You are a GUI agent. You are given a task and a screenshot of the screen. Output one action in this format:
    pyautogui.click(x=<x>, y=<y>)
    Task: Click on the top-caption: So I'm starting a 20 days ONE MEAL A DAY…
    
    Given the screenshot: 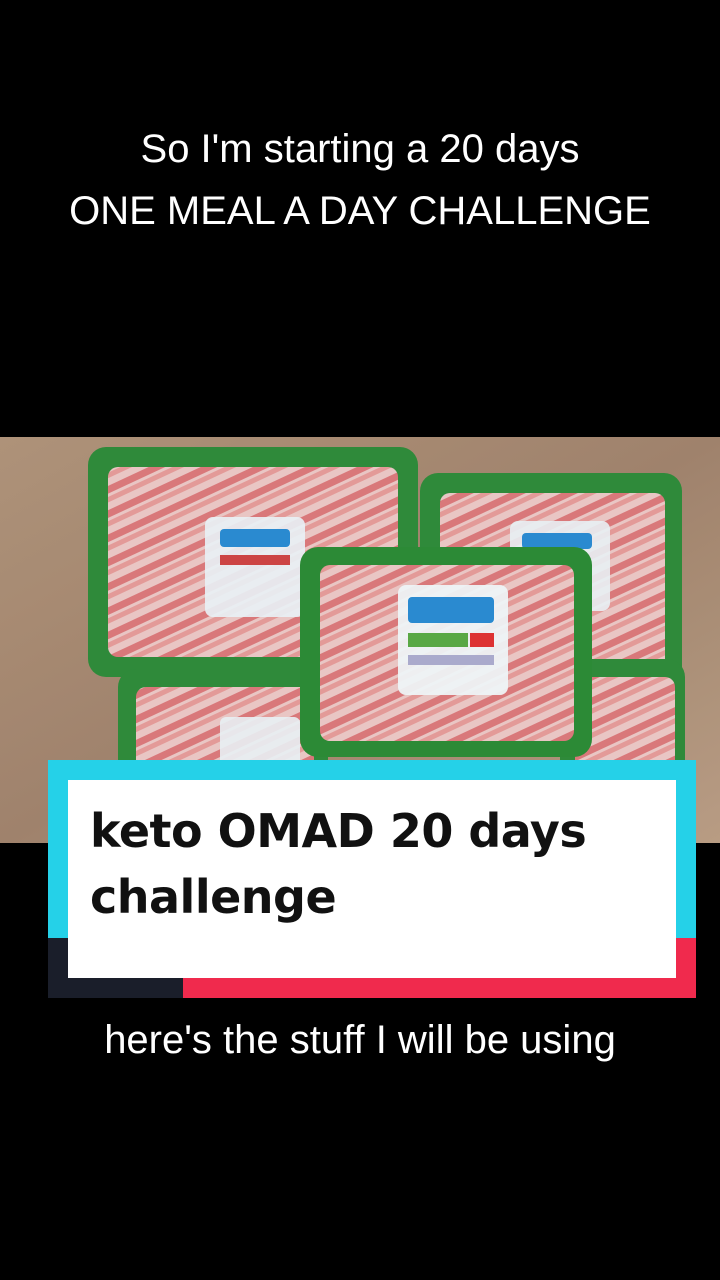 What is the action you would take?
    pyautogui.click(x=360, y=180)
    